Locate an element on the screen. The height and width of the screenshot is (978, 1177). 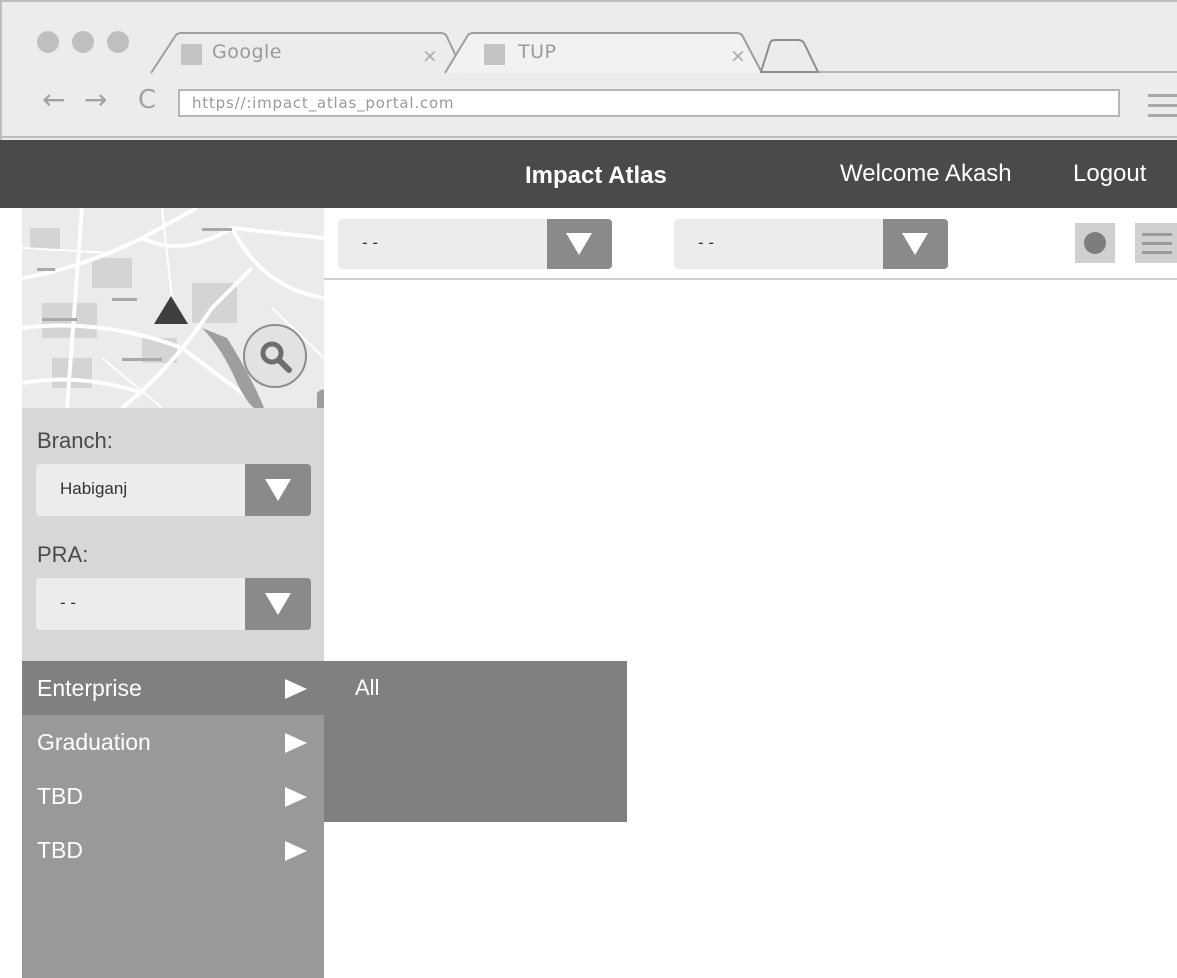
category-menu: Enterprise Graduation TBD TBD is located at coordinates (173, 819).